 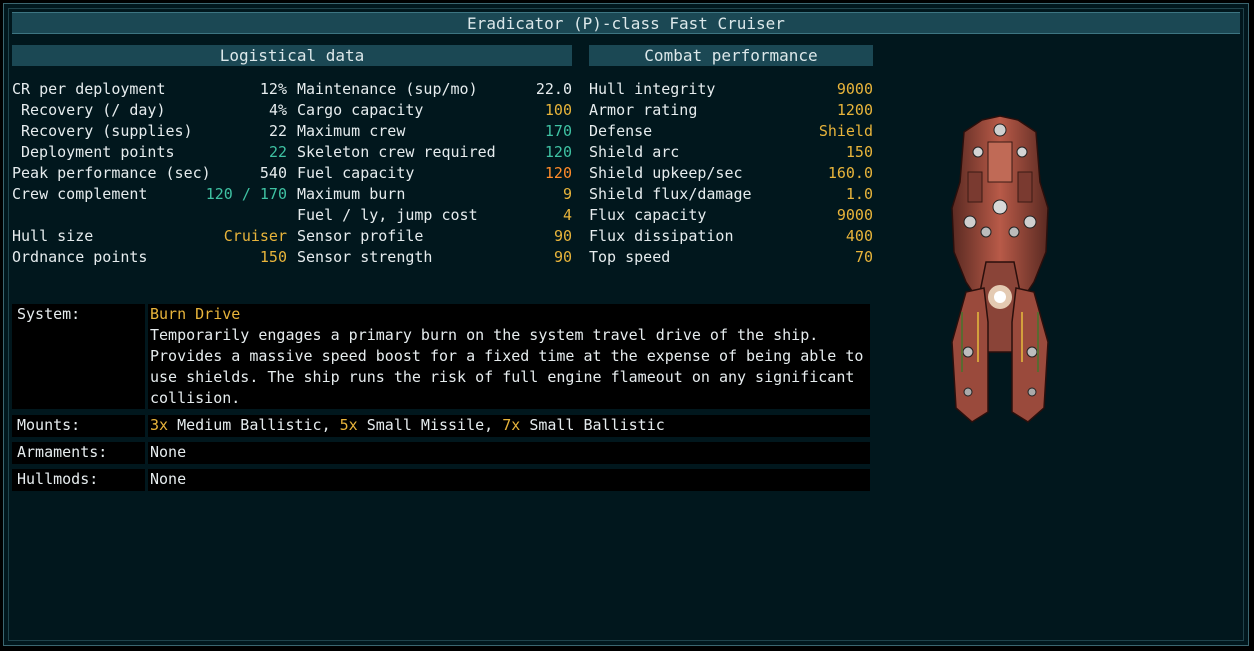 I want to click on logistics-stat-label: Hull size, so click(x=53, y=236).